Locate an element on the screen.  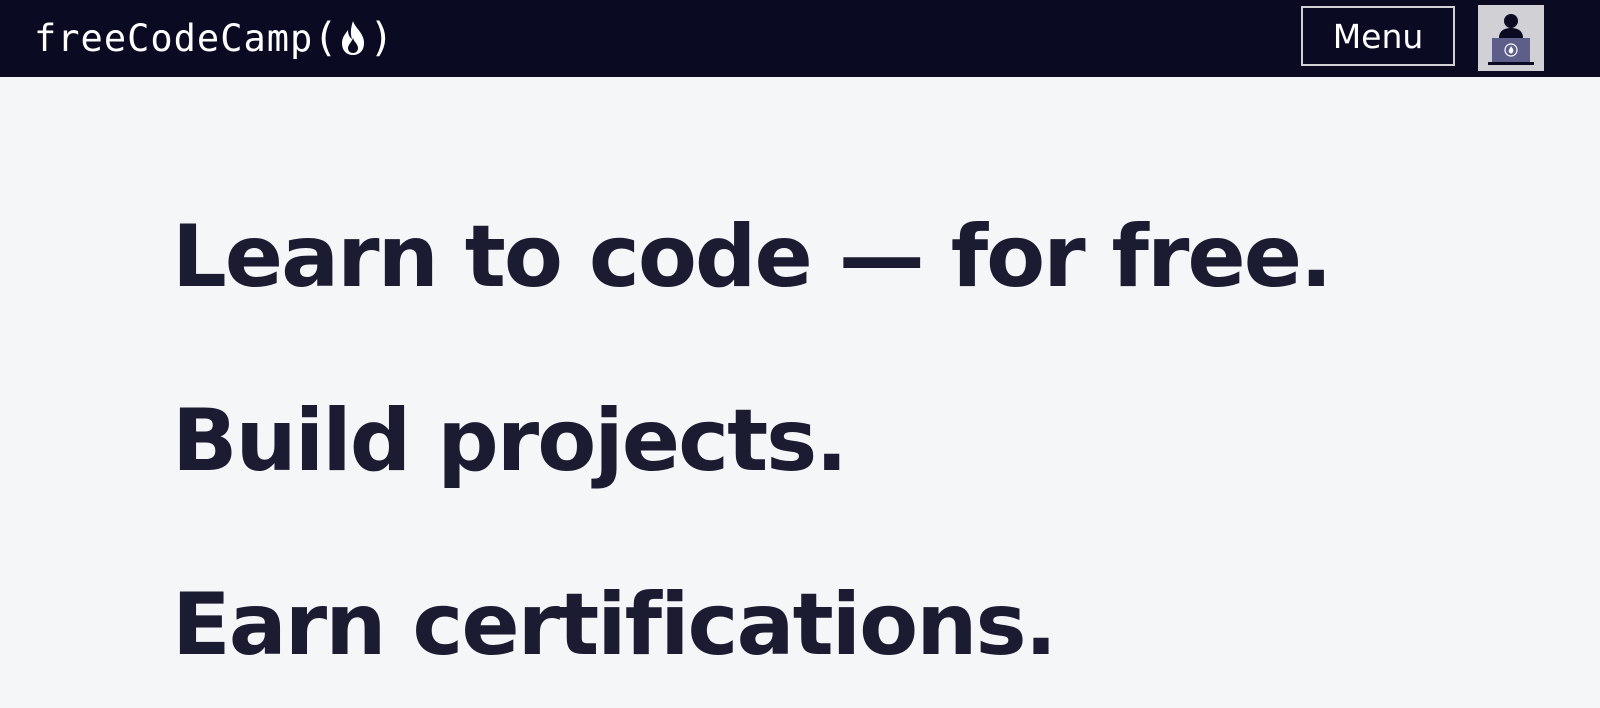
logo-text: freeCodeCamp is located at coordinates (174, 38).